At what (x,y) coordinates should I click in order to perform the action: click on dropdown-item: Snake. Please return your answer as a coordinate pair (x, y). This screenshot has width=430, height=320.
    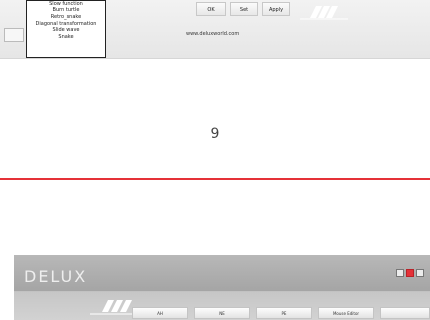
    Looking at the image, I should click on (66, 37).